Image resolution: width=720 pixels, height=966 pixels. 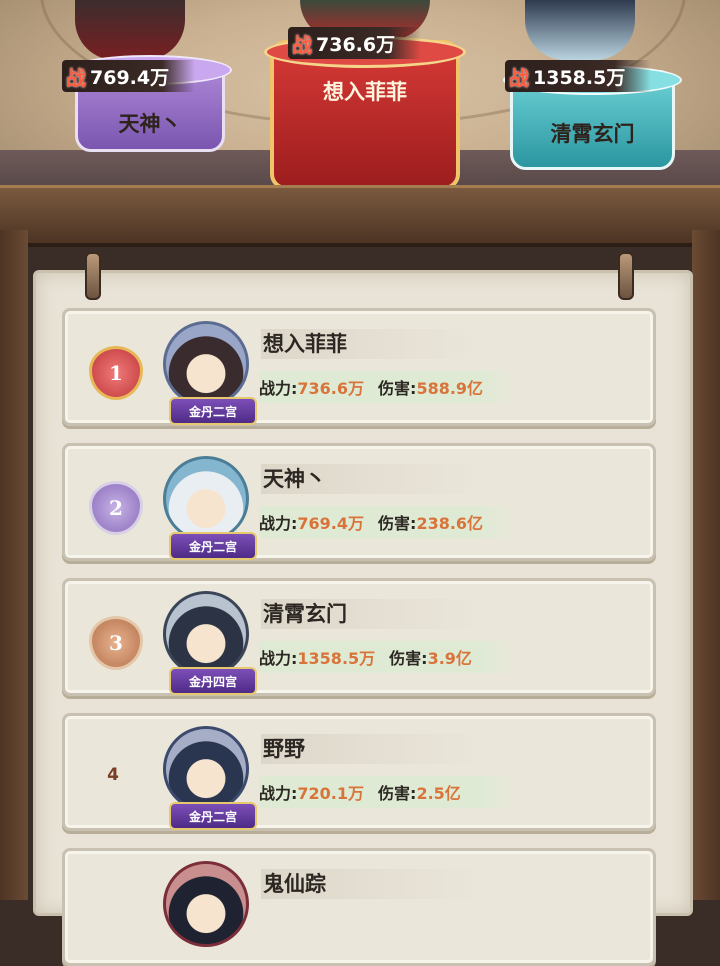 I want to click on first-place-power-tag: 战 736.6万, so click(x=355, y=43).